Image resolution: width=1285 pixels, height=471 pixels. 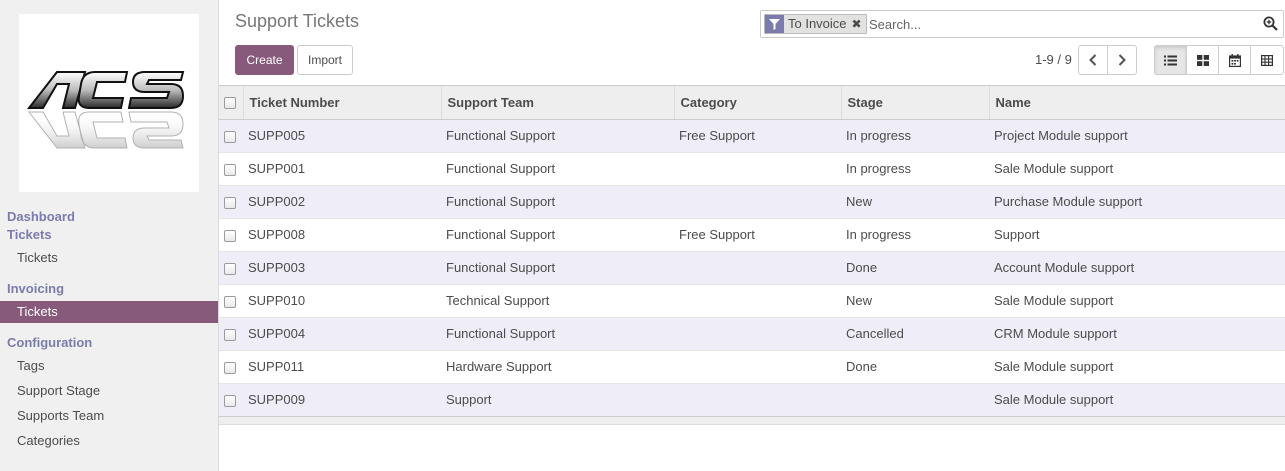 I want to click on calendar-view-icon, so click(x=1234, y=60).